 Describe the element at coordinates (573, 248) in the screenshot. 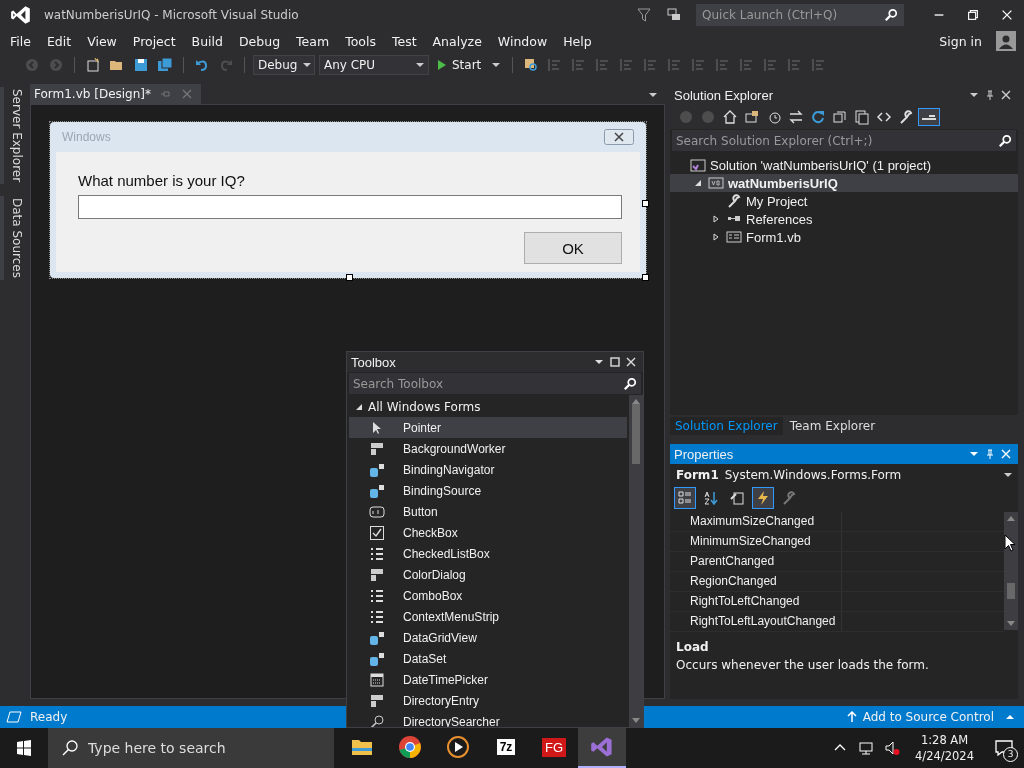

I see `ok-button: OK` at that location.